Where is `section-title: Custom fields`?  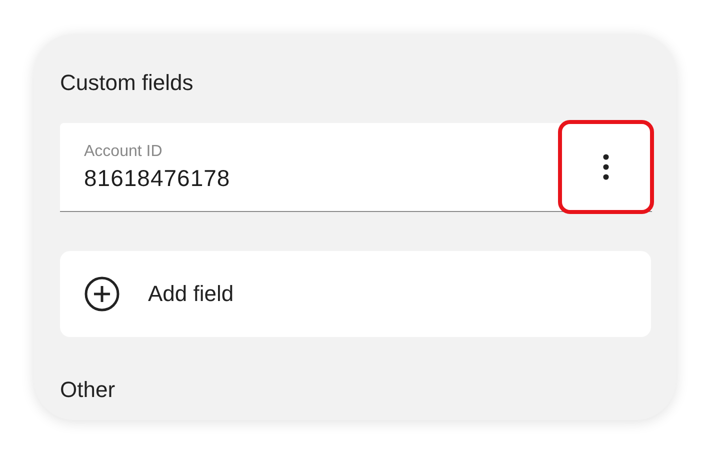
section-title: Custom fields is located at coordinates (127, 83).